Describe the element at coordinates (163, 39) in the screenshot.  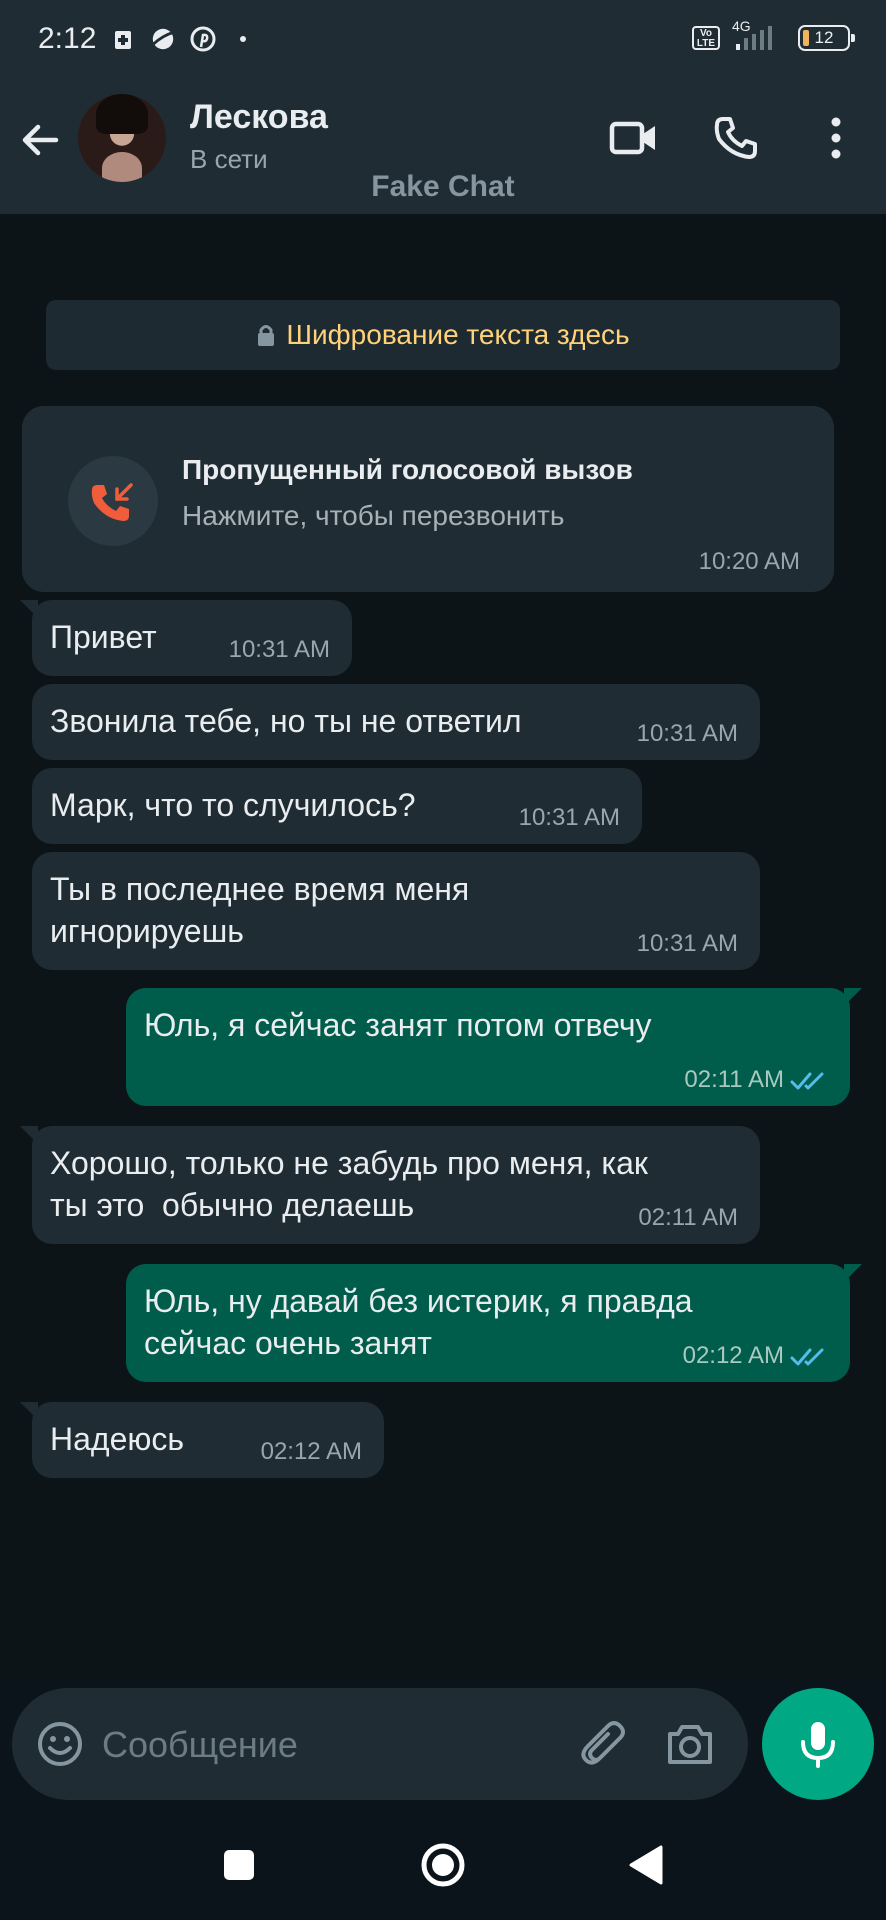
I see `planet-icon` at that location.